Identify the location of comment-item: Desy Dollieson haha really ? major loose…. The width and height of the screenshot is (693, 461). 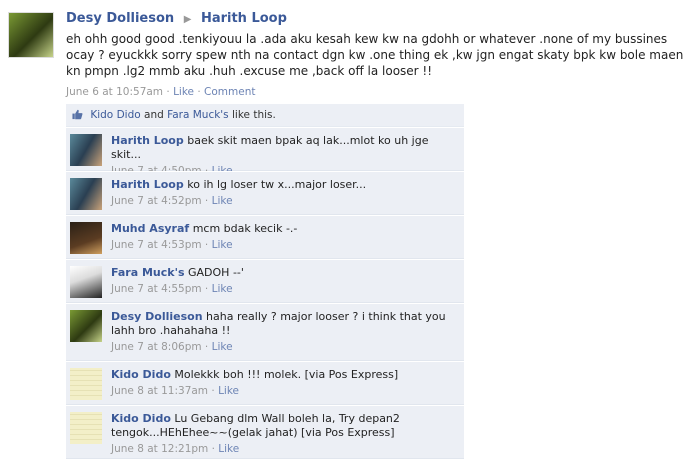
(265, 332).